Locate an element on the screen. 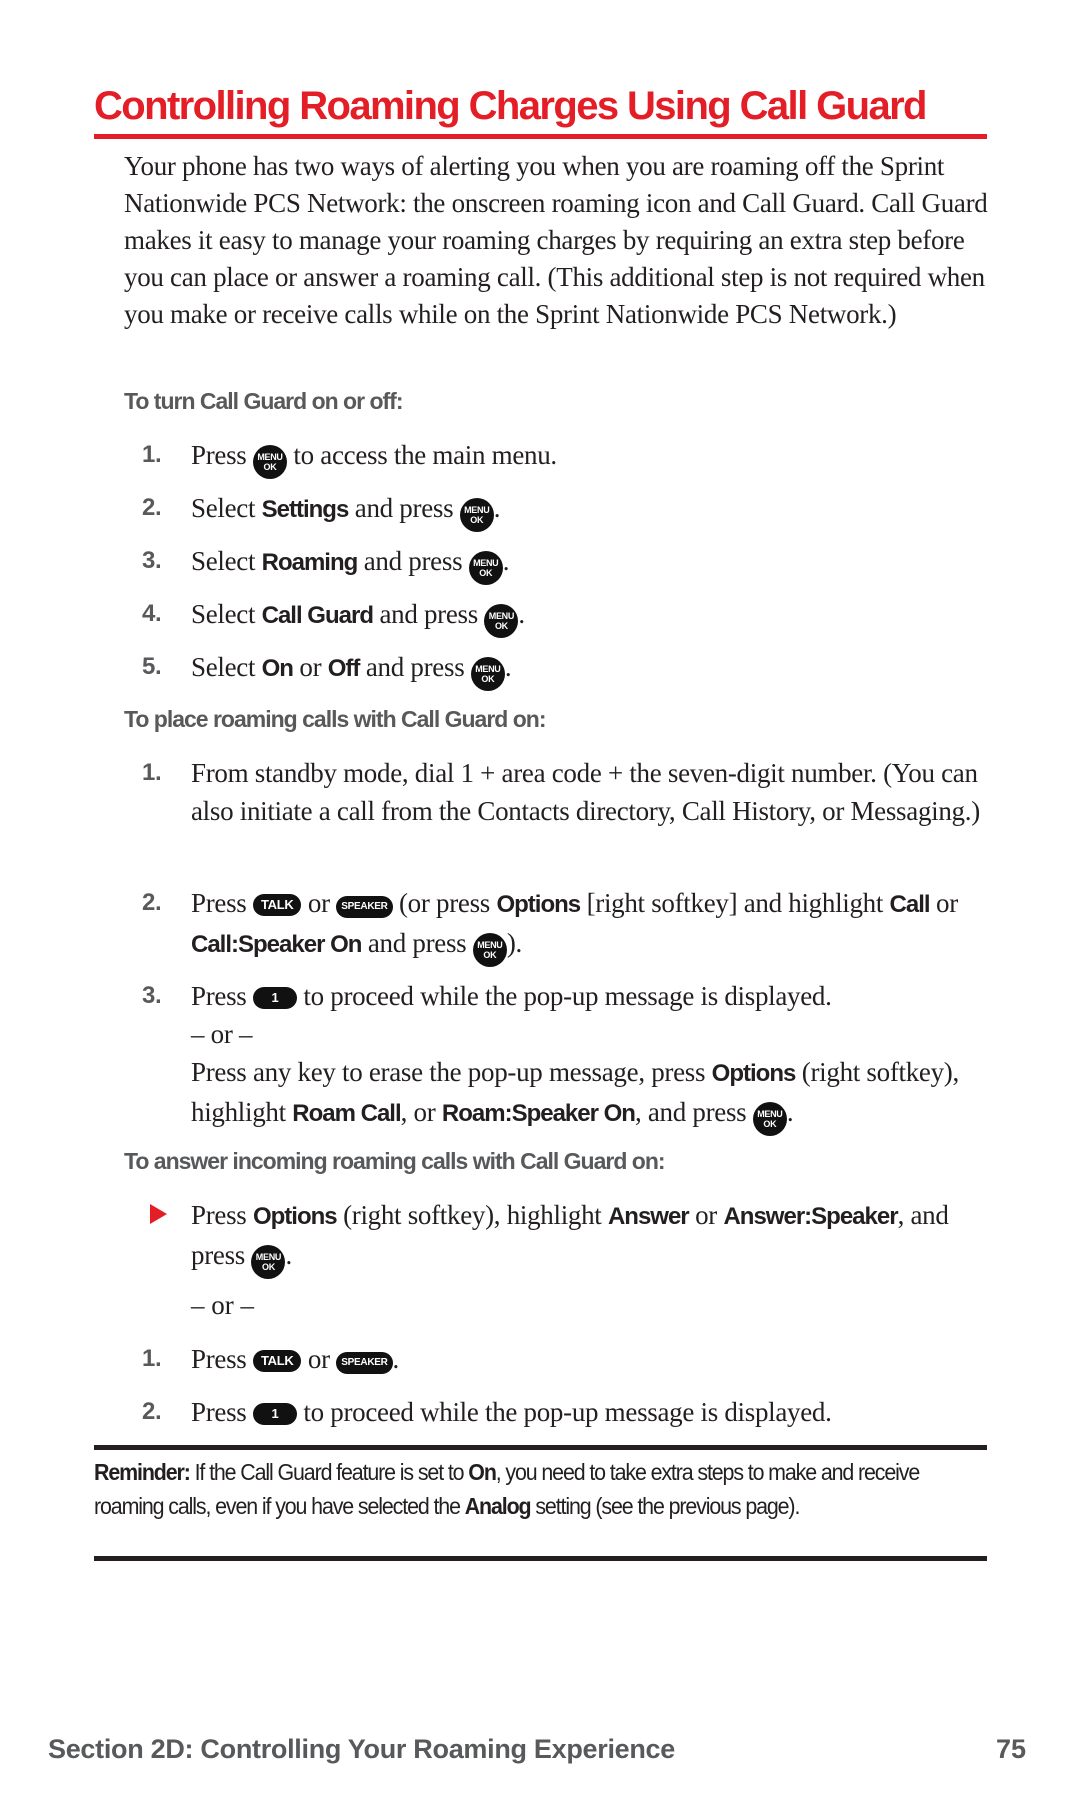 The width and height of the screenshot is (1080, 1800). step-number: 5. is located at coordinates (152, 666).